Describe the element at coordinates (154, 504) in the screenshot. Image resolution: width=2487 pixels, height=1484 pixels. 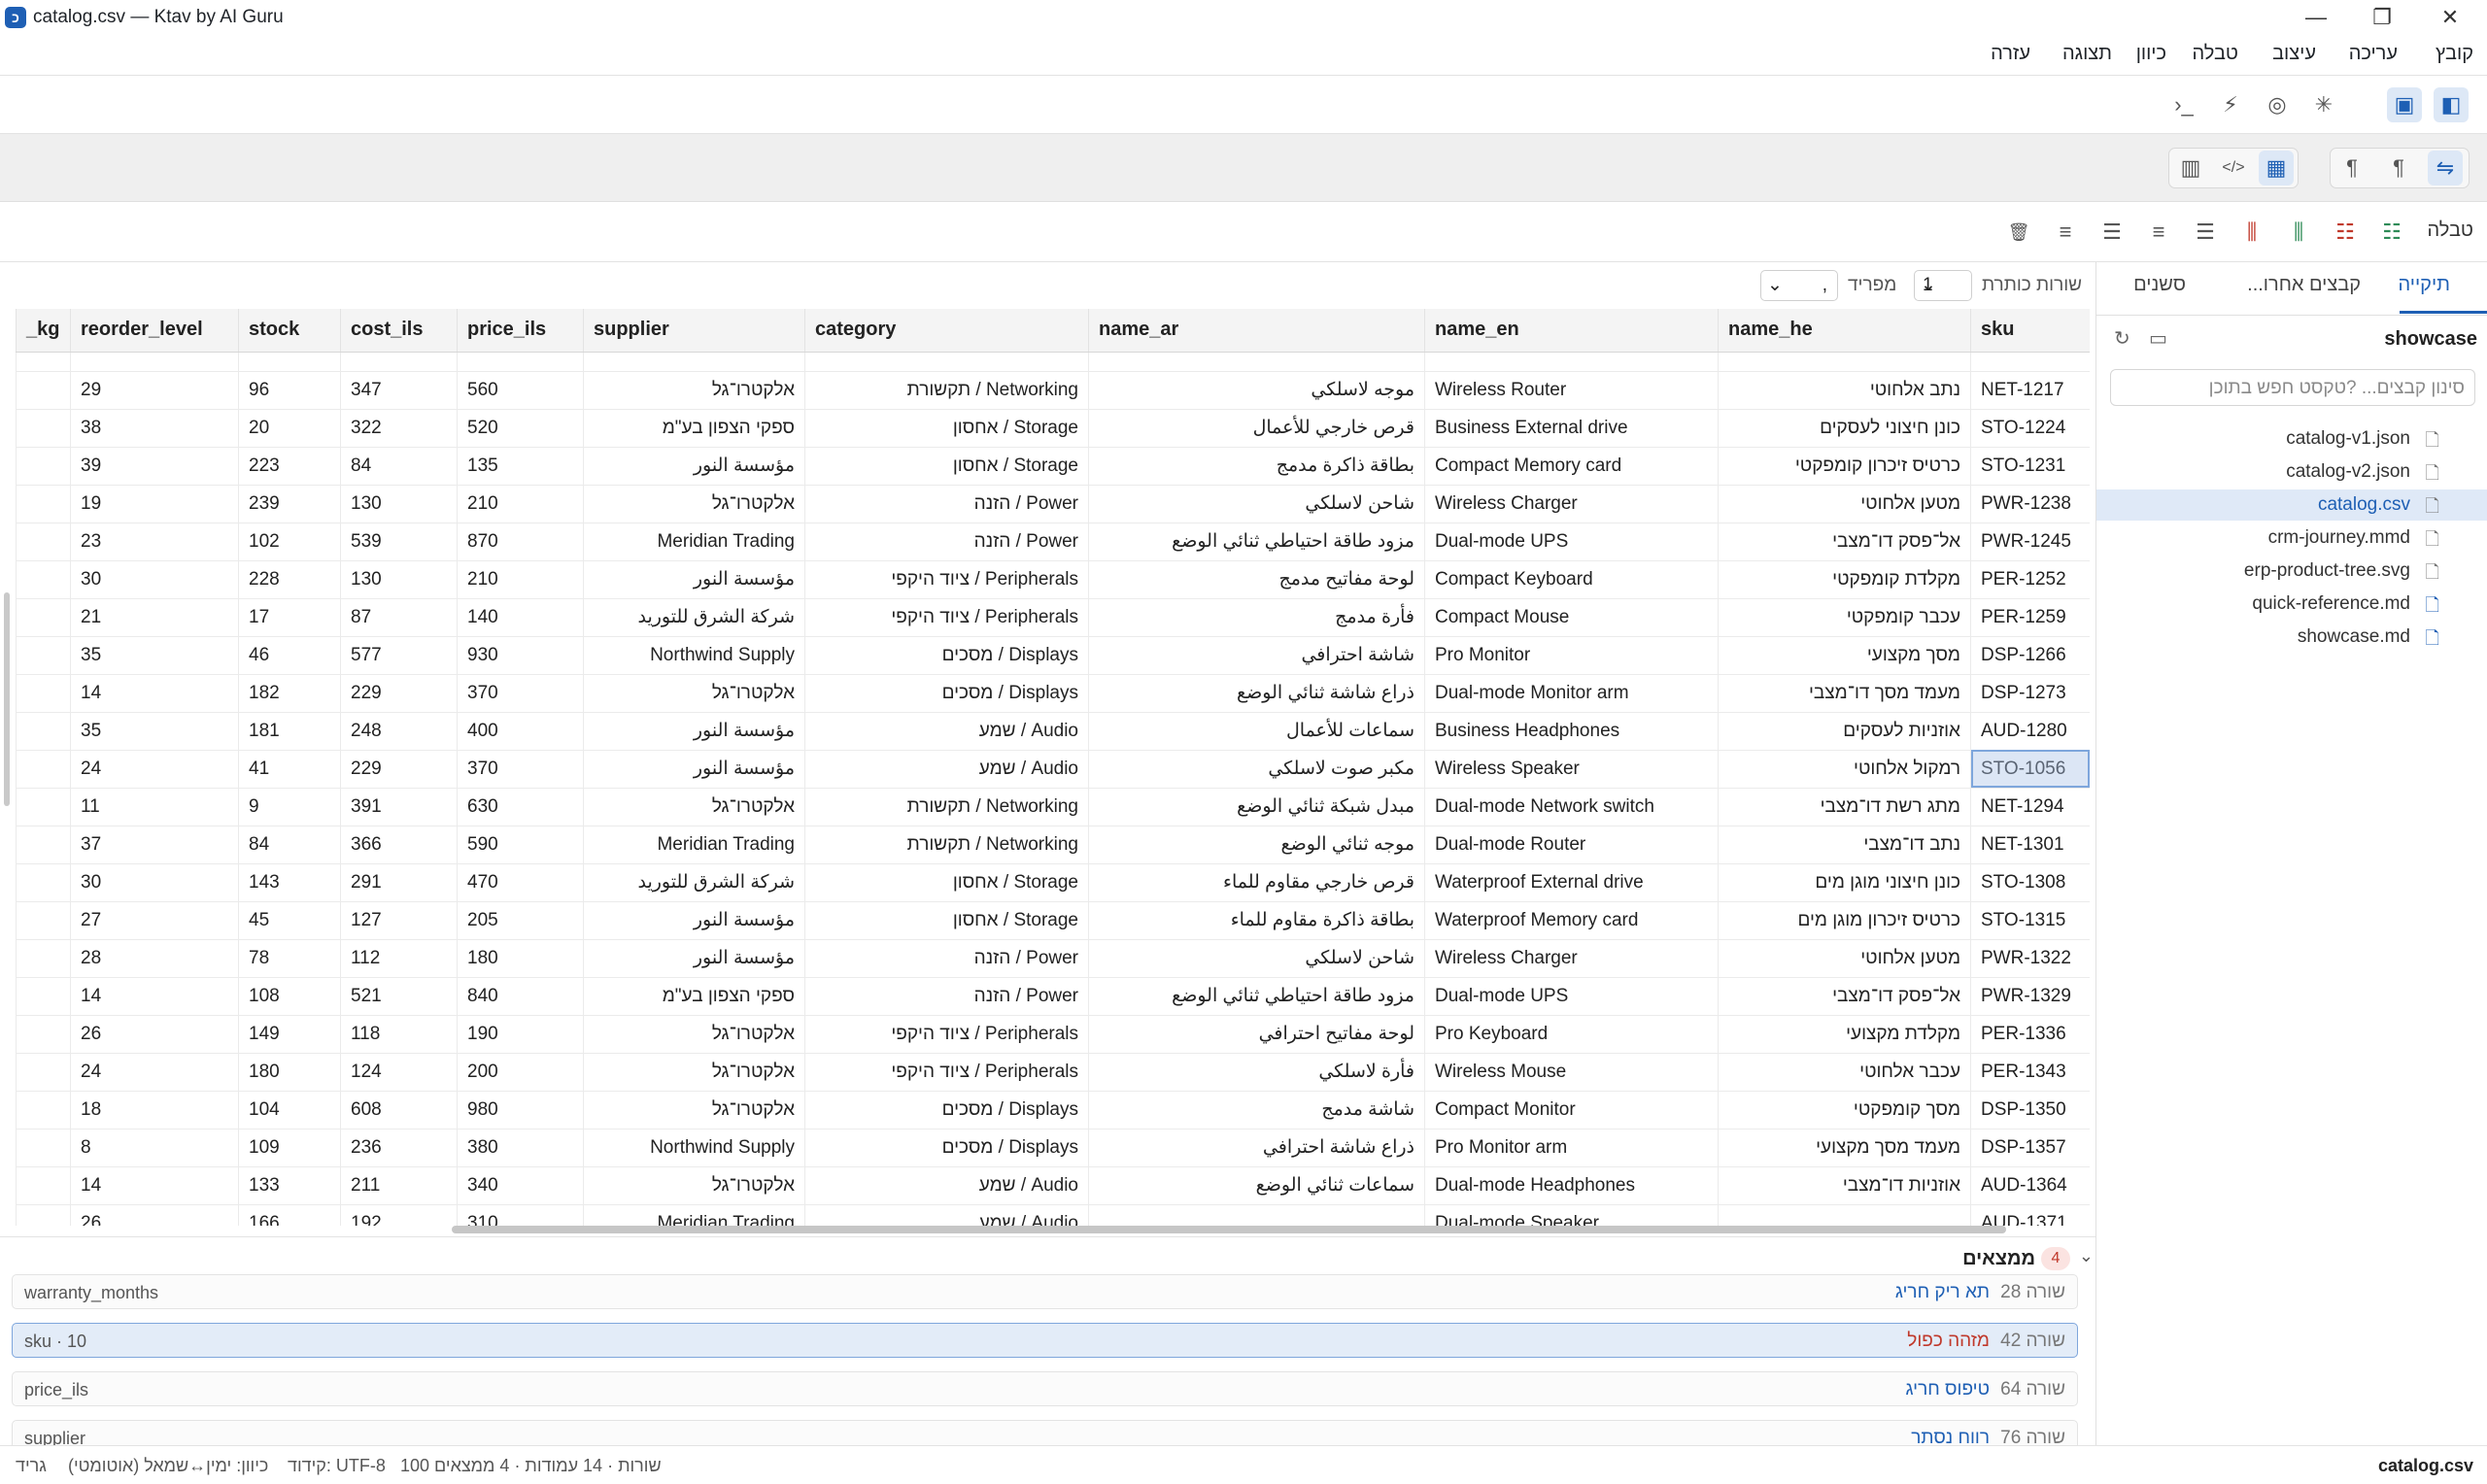
I see `table-cell: 19` at that location.